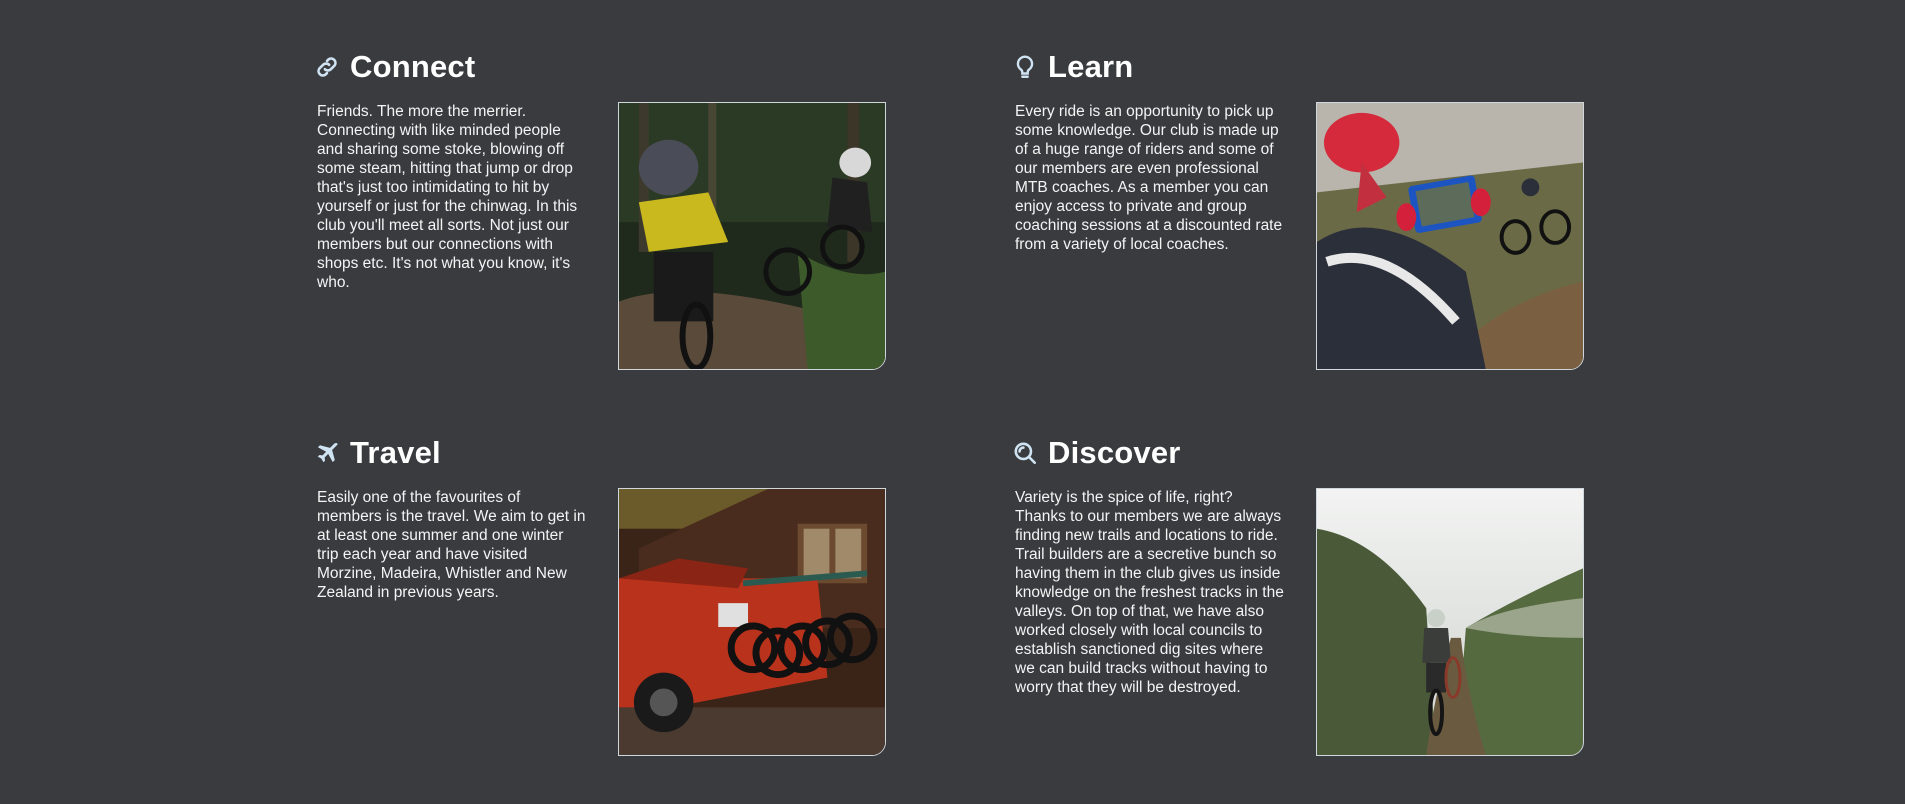 The image size is (1905, 804). What do you see at coordinates (1114, 452) in the screenshot?
I see `section-title: Discover` at bounding box center [1114, 452].